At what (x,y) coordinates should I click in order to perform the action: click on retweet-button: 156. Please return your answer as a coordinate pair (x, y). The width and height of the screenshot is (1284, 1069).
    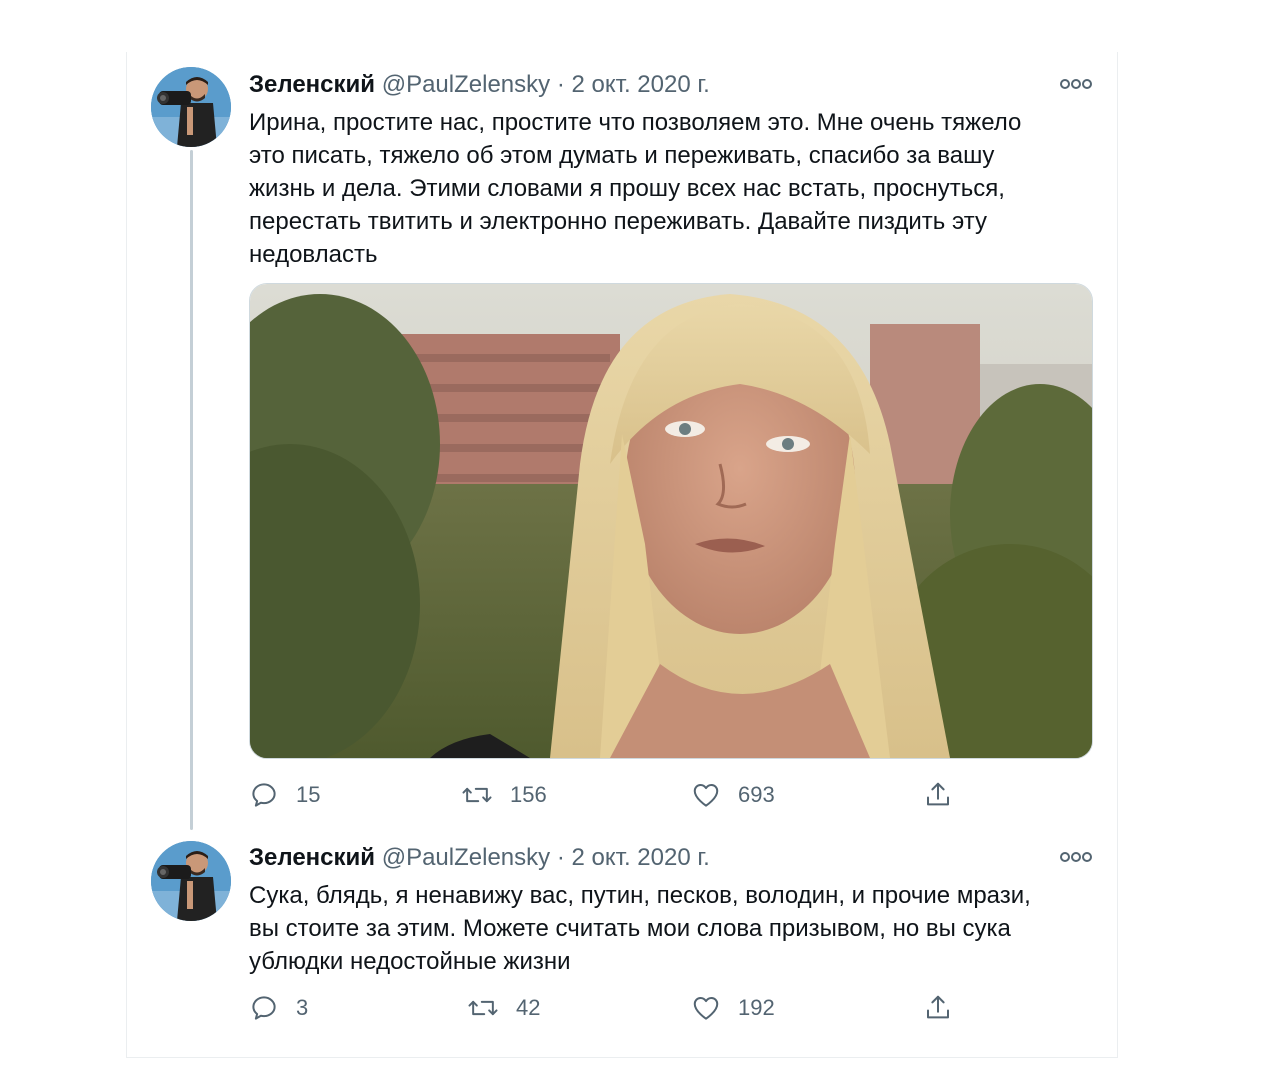
    Looking at the image, I should click on (504, 795).